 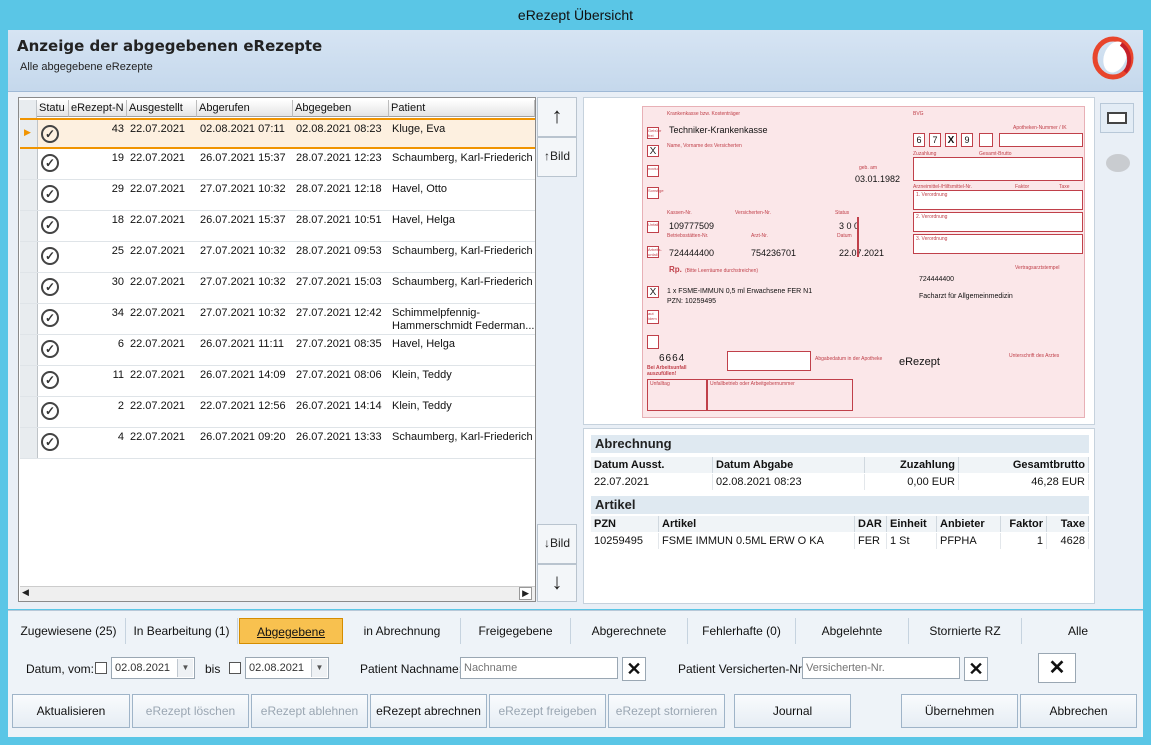 I want to click on comment-icon, so click(x=1118, y=163).